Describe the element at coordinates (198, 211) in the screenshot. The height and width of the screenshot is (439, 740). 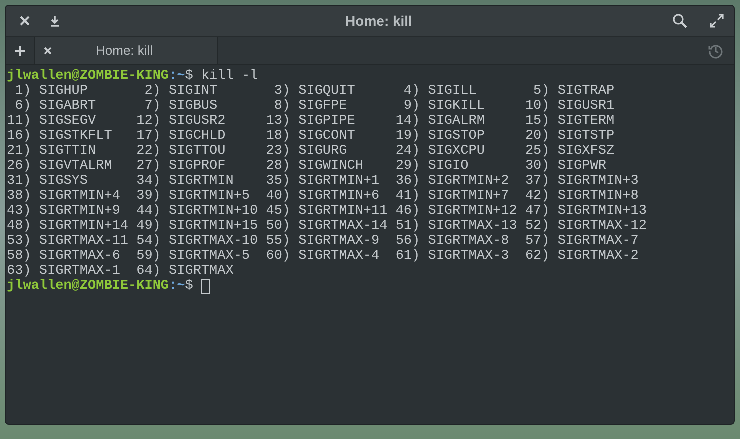
I see `signal-entry: 44) SIGRTMIN+10` at that location.